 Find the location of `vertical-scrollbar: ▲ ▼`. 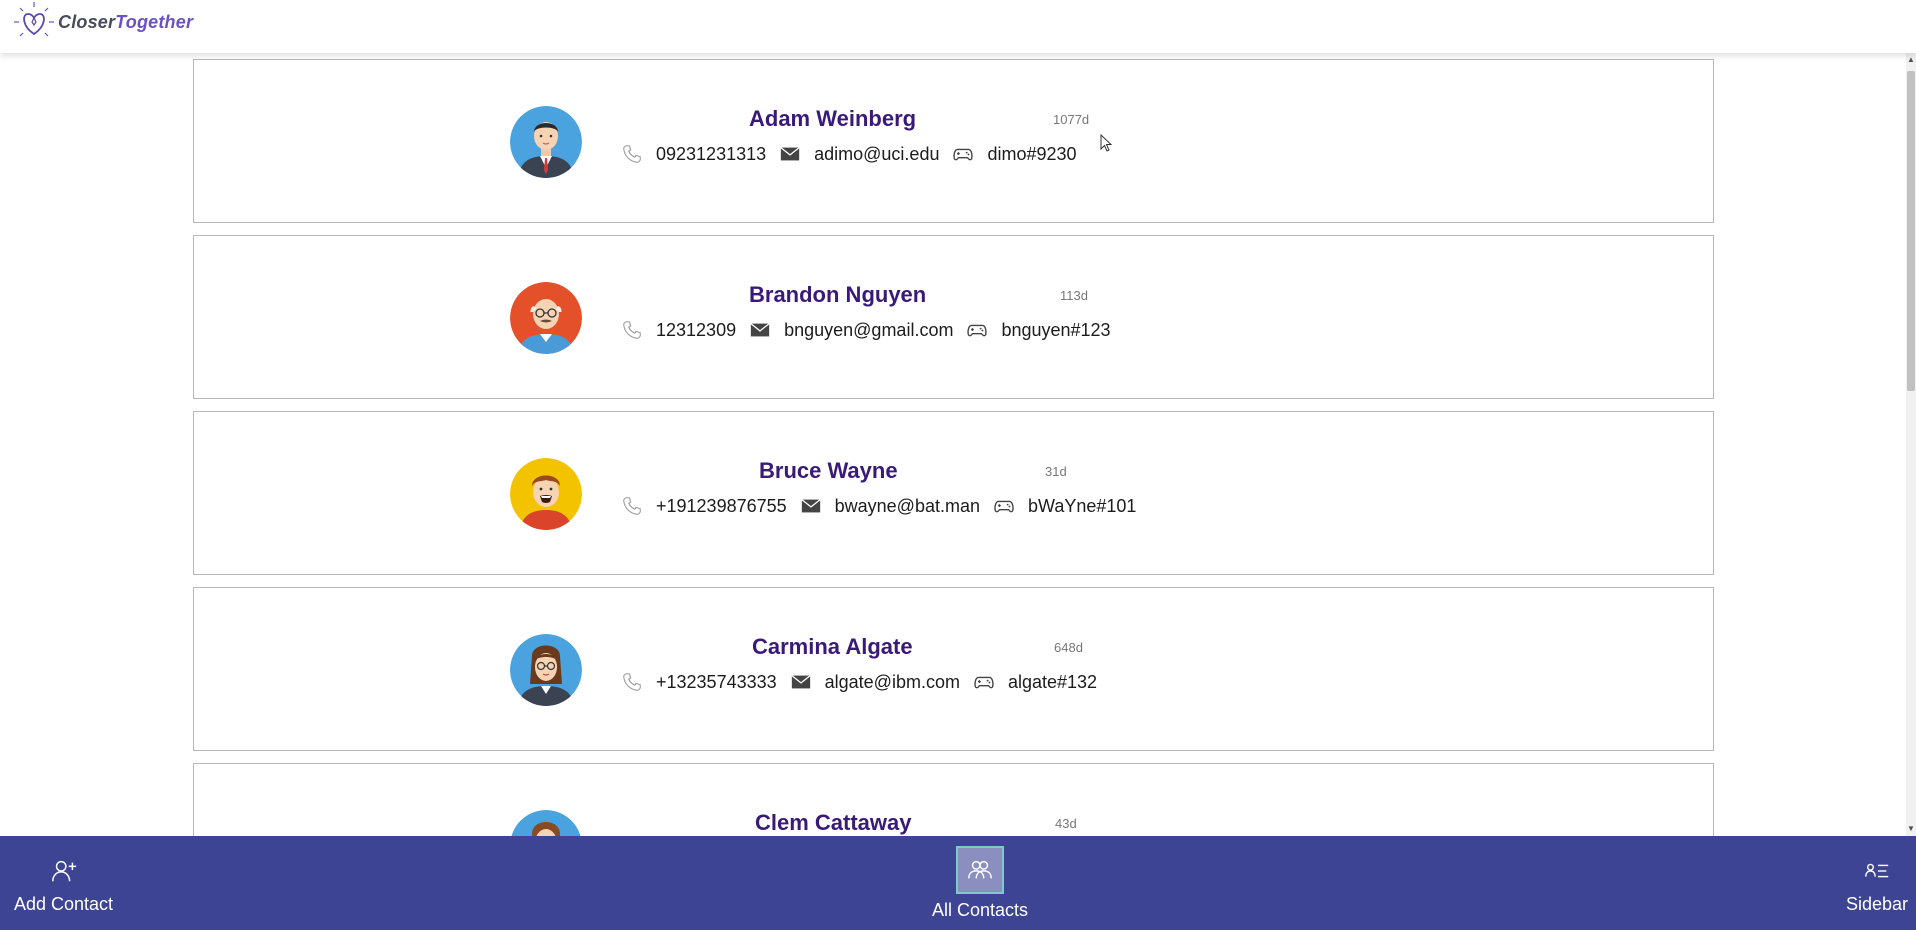

vertical-scrollbar: ▲ ▼ is located at coordinates (1911, 444).